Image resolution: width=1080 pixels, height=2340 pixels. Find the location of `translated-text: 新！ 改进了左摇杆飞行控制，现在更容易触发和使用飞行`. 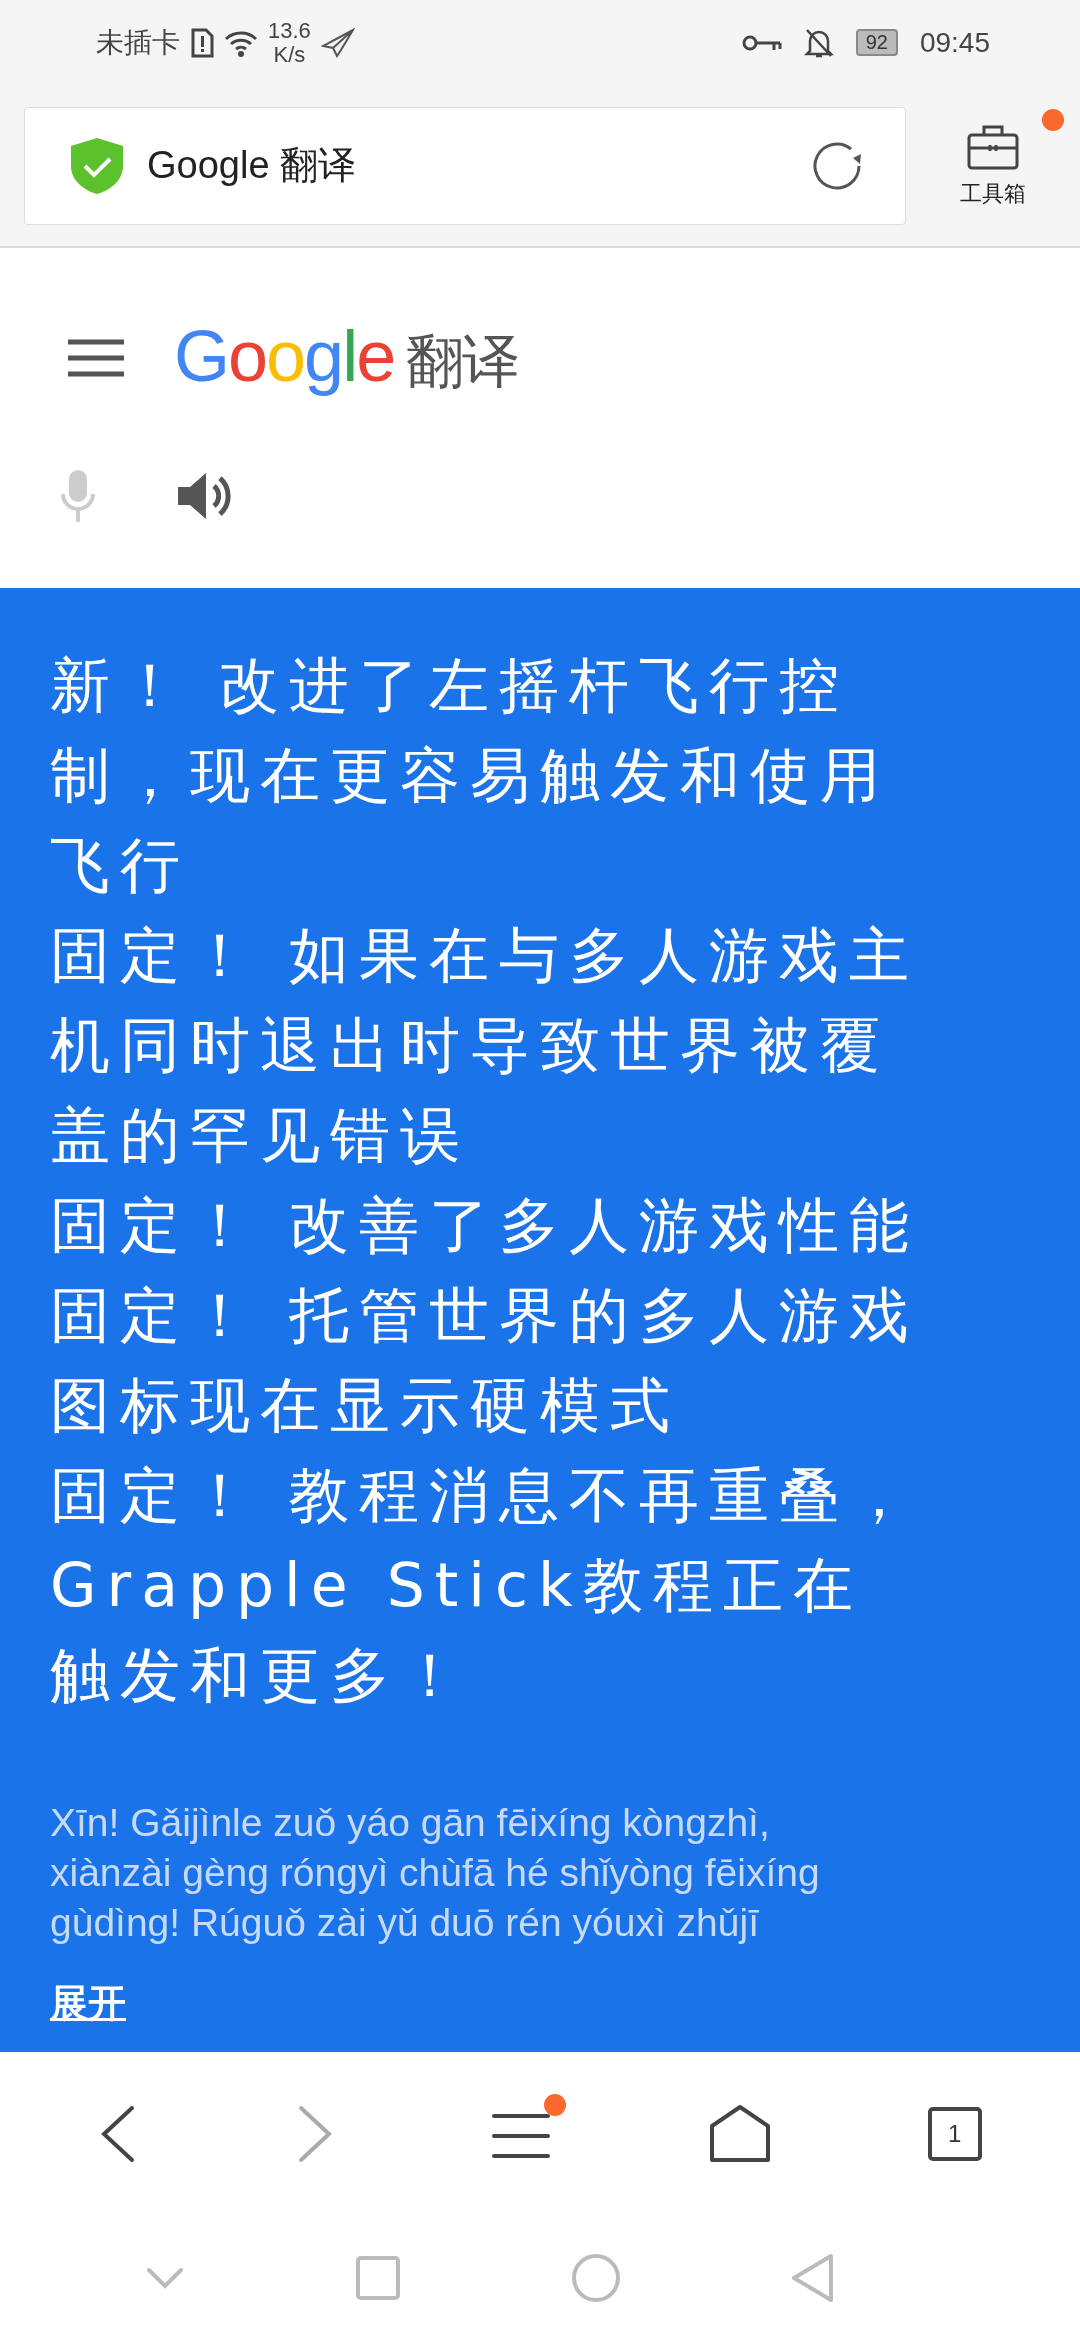

translated-text: 新！ 改进了左摇杆飞行控制，现在更容易触发和使用飞行 is located at coordinates (470, 775).